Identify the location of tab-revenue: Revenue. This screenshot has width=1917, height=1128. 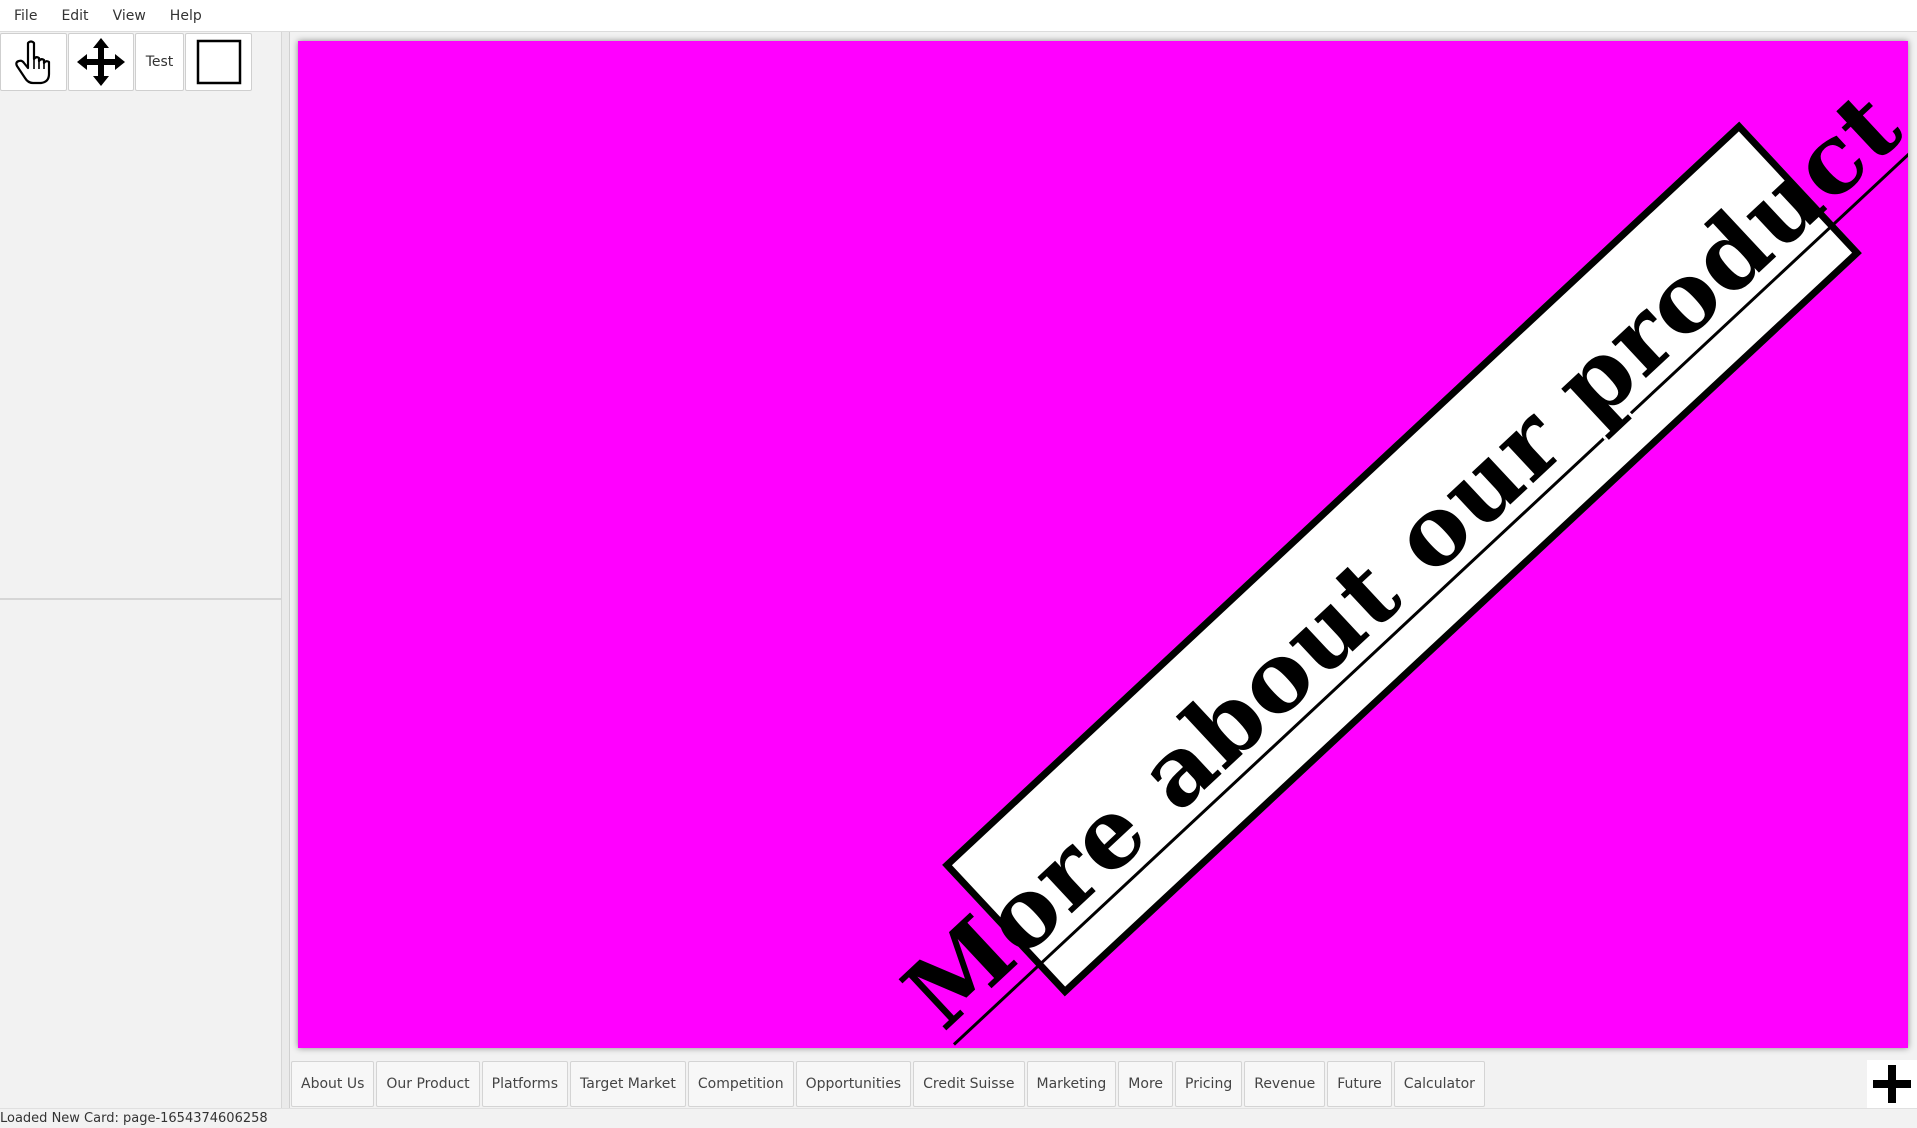
(1285, 1084).